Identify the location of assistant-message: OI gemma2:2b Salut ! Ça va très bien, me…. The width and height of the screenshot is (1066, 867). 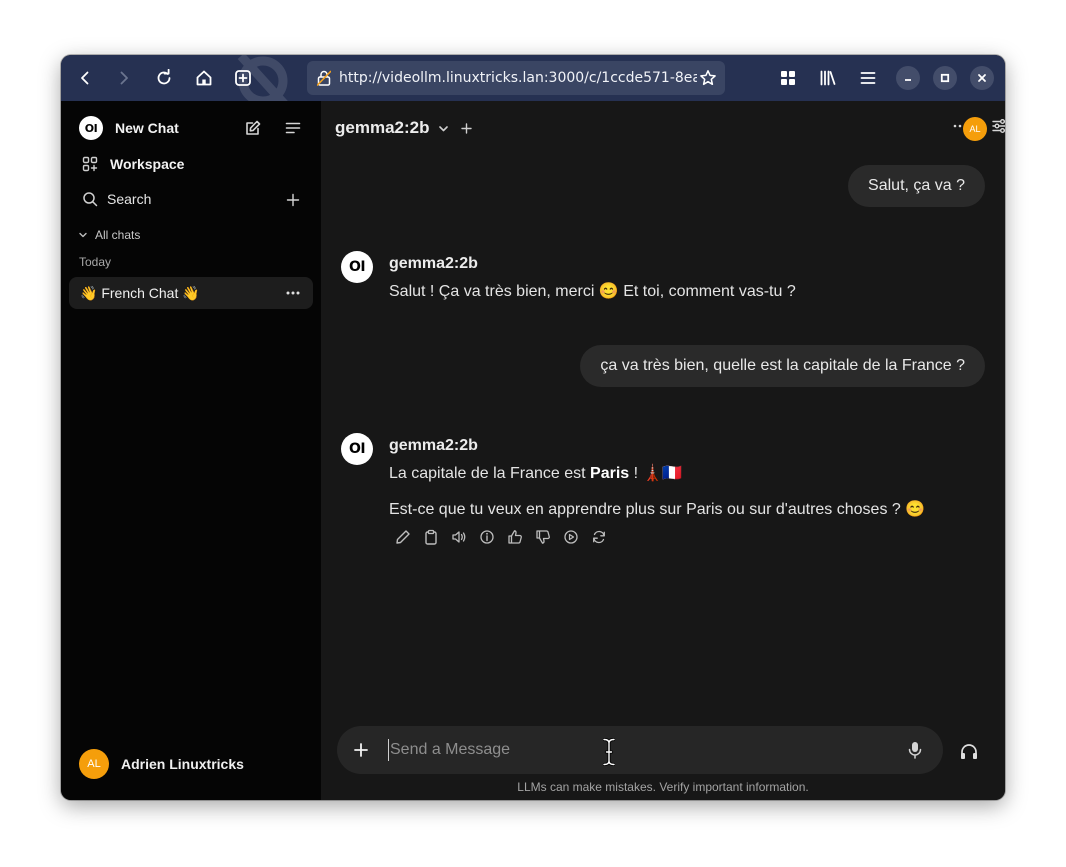
(661, 281).